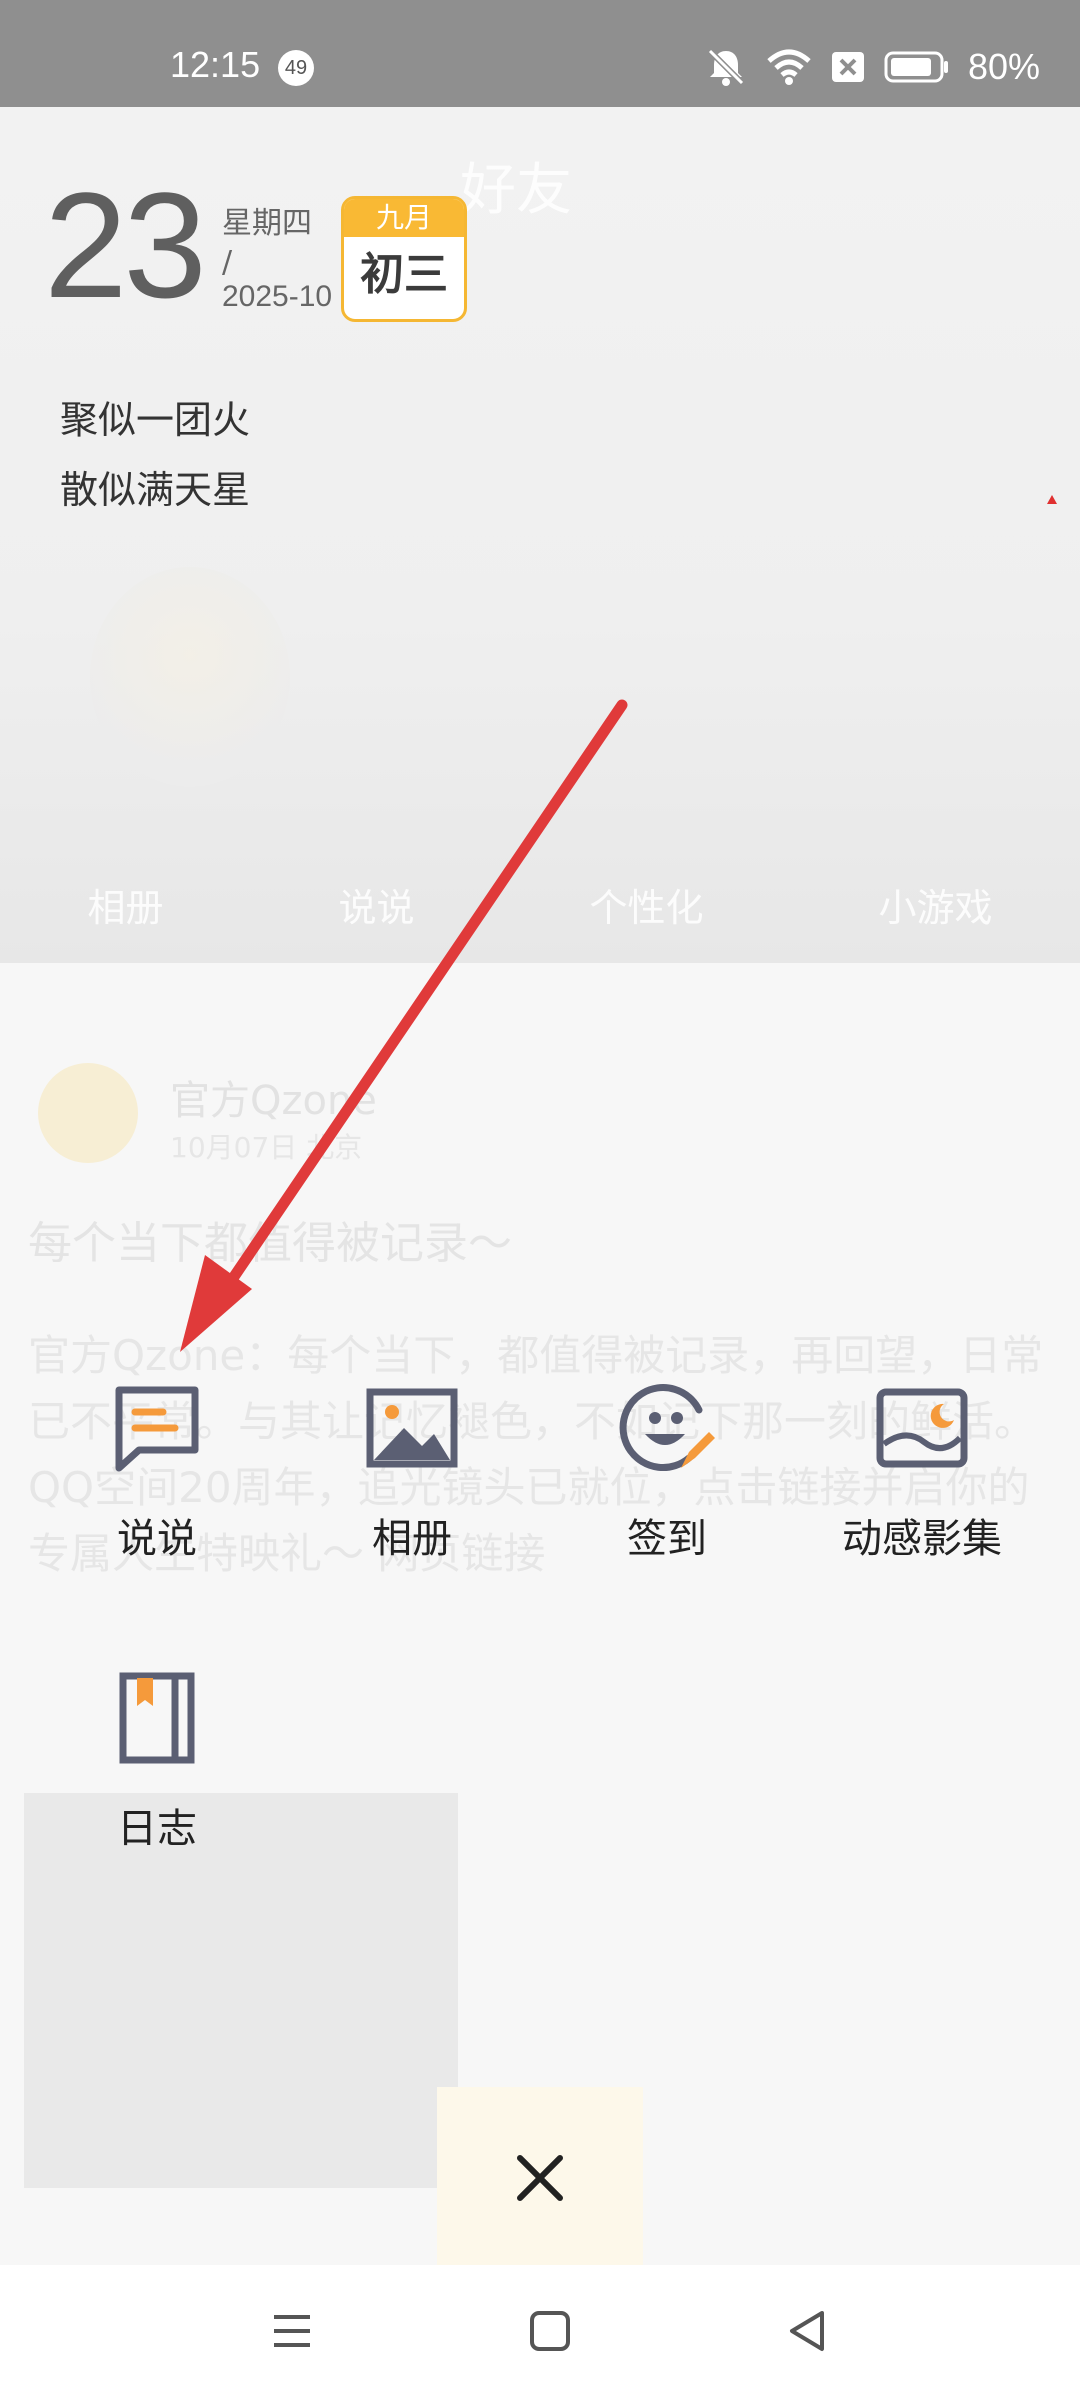 Image resolution: width=1080 pixels, height=2400 pixels. Describe the element at coordinates (404, 1025) in the screenshot. I see `annotation-arrow` at that location.